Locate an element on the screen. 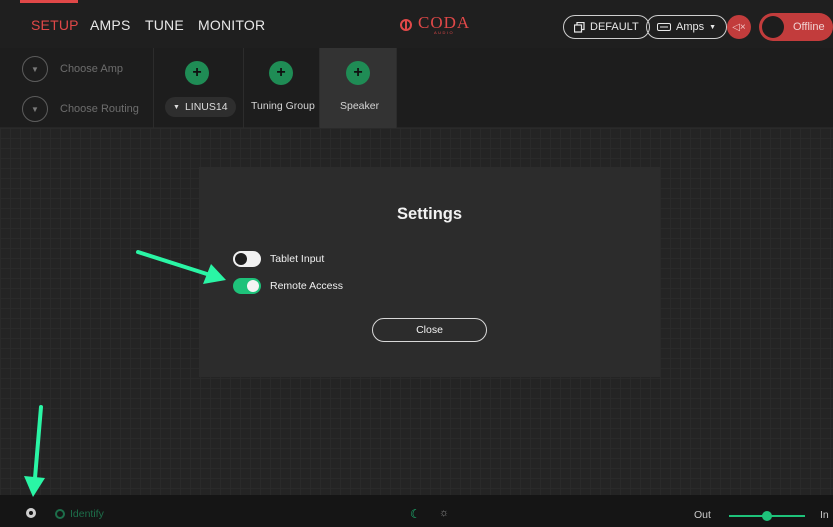  speaker-mute-icon: ◁× is located at coordinates (739, 27).